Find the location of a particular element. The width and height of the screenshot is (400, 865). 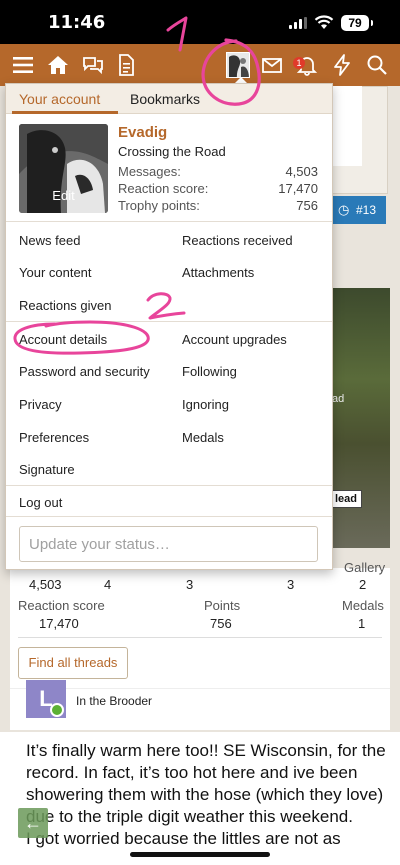

stat-label-medals: Medals is located at coordinates (363, 605).